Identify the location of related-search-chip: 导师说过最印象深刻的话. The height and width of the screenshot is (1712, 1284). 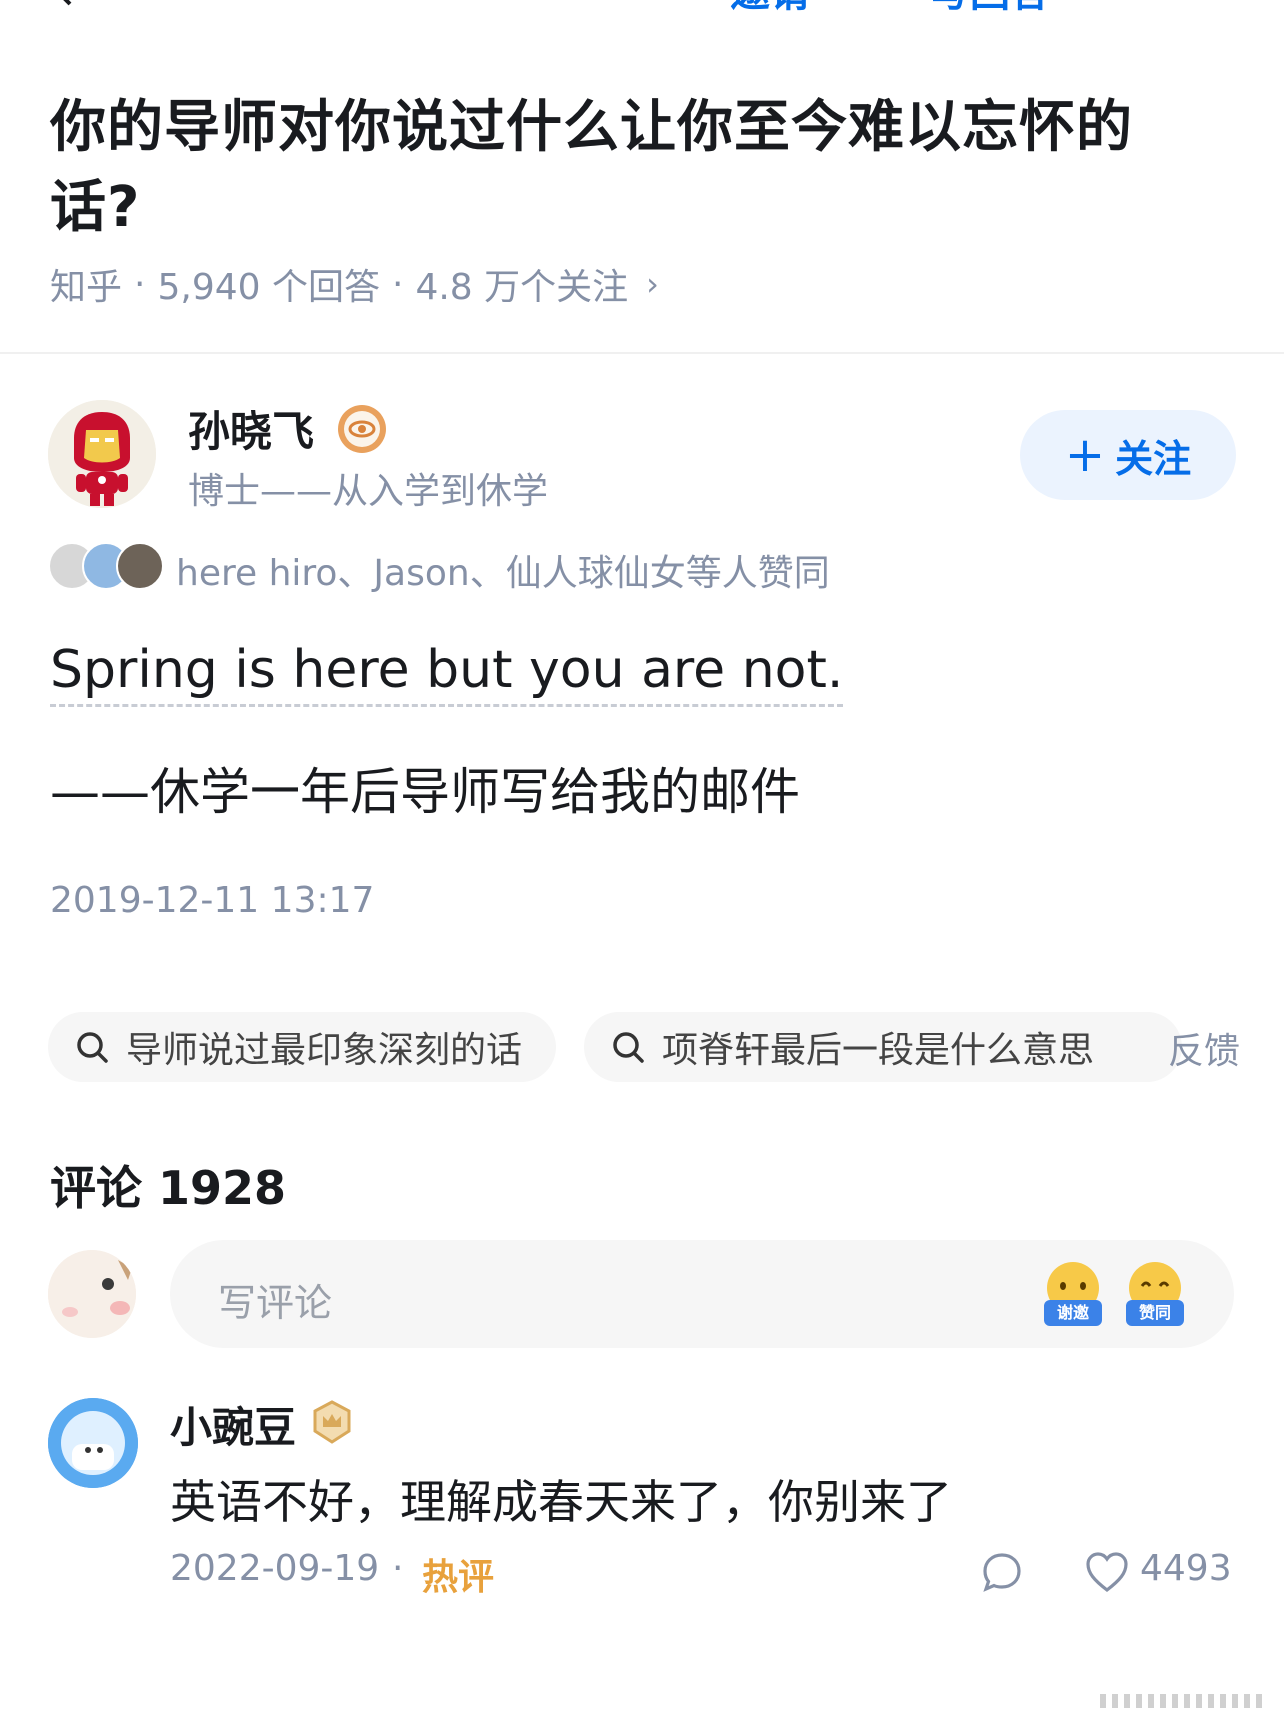
(302, 1047).